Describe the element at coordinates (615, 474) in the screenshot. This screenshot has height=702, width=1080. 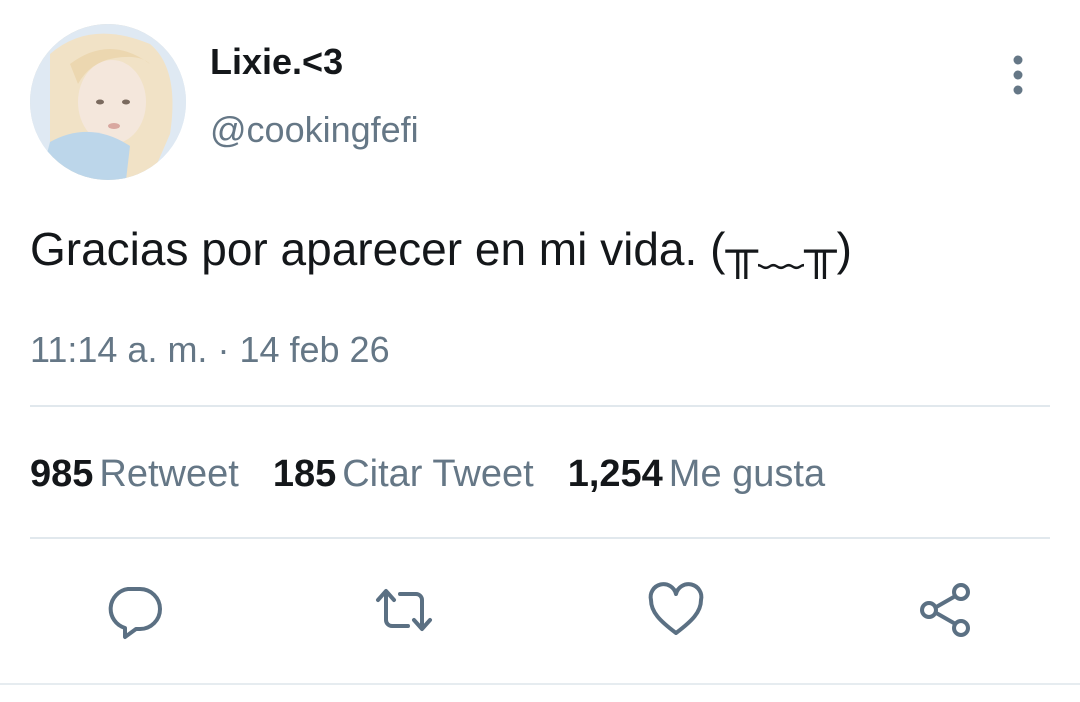
I see `like-count: 1,254` at that location.